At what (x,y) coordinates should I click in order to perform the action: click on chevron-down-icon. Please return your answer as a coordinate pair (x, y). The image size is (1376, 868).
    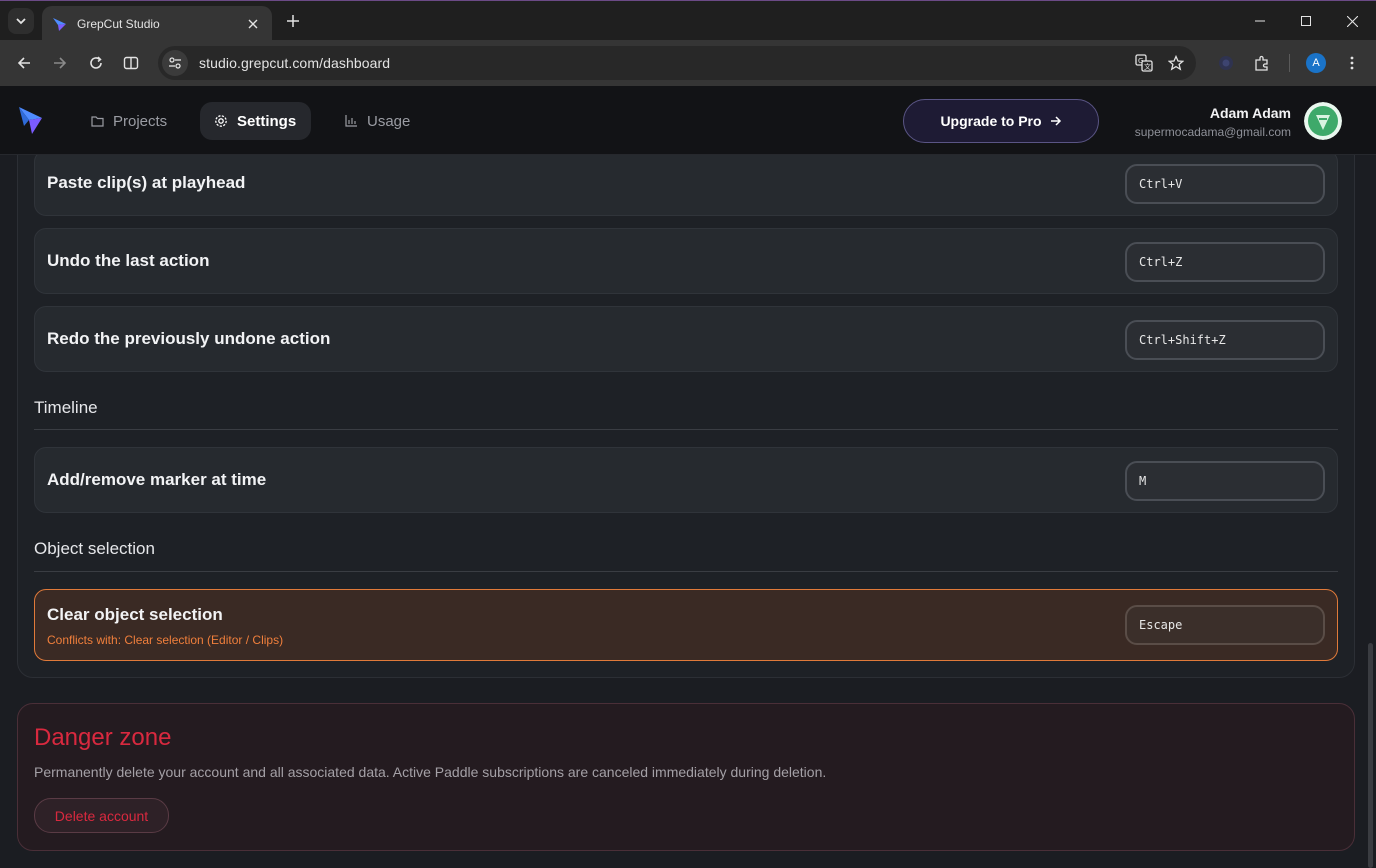
    Looking at the image, I should click on (21, 21).